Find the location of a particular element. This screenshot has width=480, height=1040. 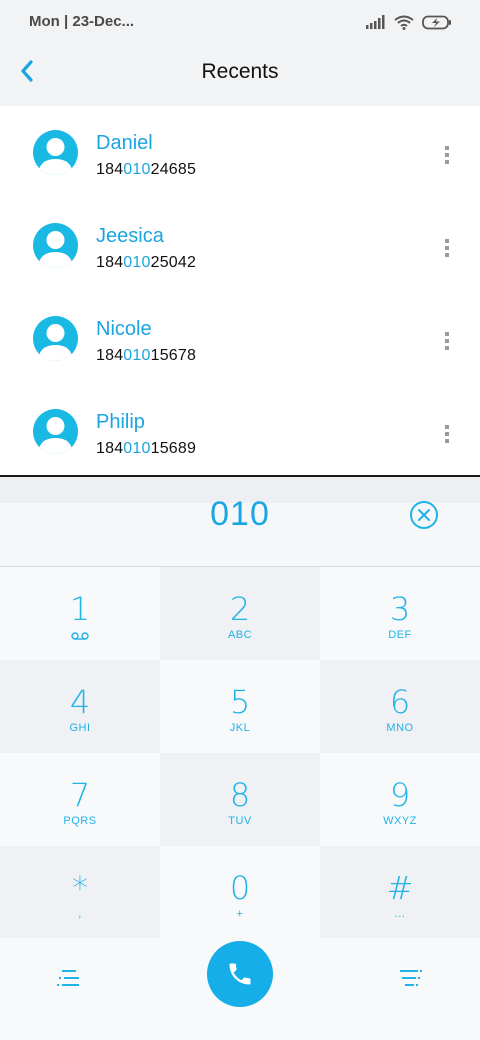

key-digit: 6 is located at coordinates (400, 702).